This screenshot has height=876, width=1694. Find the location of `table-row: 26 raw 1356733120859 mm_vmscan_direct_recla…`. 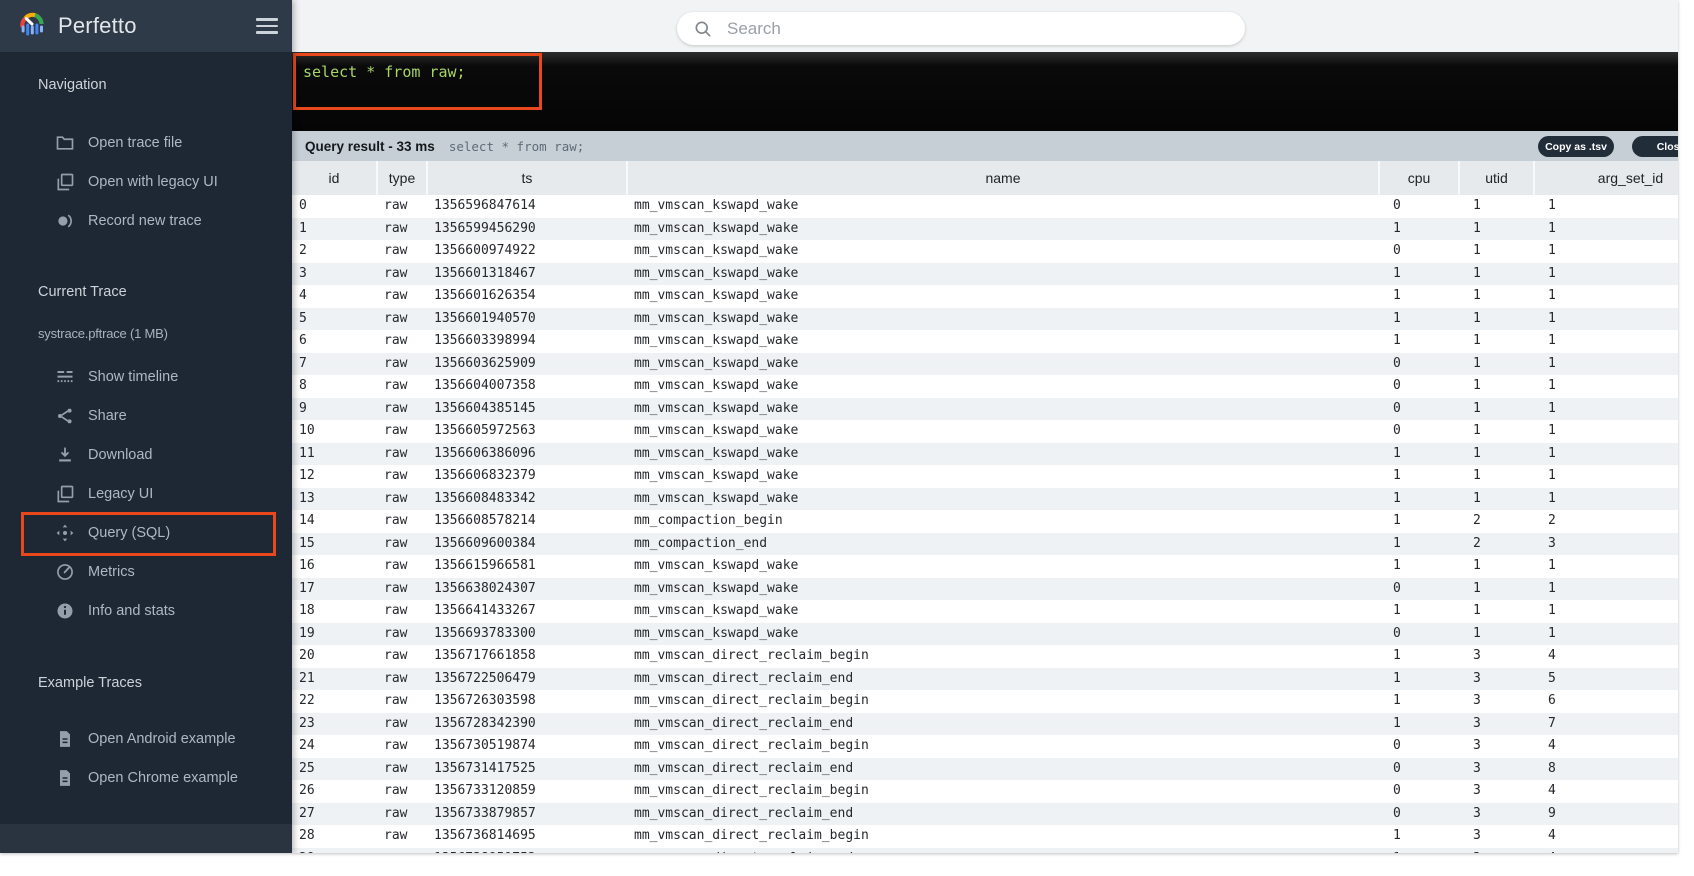

table-row: 26 raw 1356733120859 mm_vmscan_direct_recla… is located at coordinates (985, 791).